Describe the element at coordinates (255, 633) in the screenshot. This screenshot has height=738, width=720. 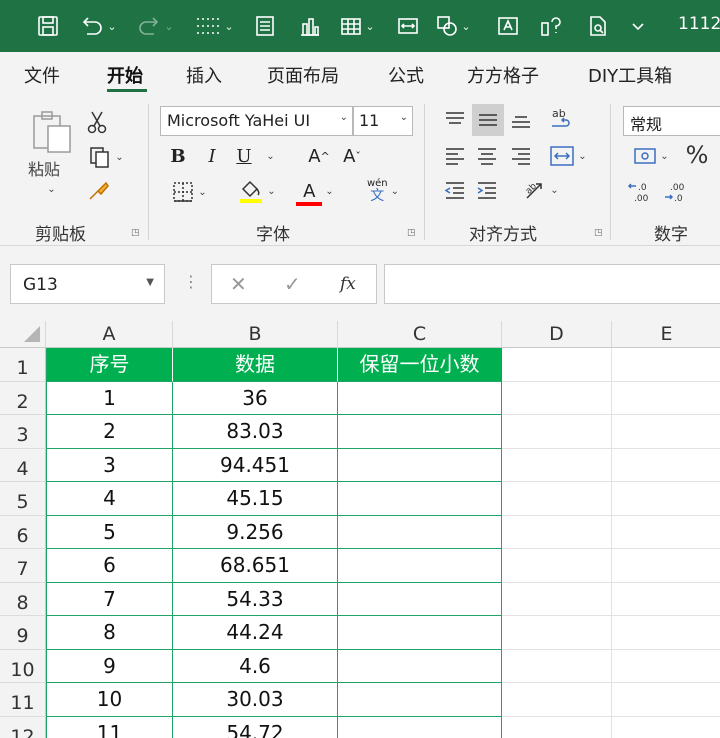
I see `table-cell: 44.24` at that location.